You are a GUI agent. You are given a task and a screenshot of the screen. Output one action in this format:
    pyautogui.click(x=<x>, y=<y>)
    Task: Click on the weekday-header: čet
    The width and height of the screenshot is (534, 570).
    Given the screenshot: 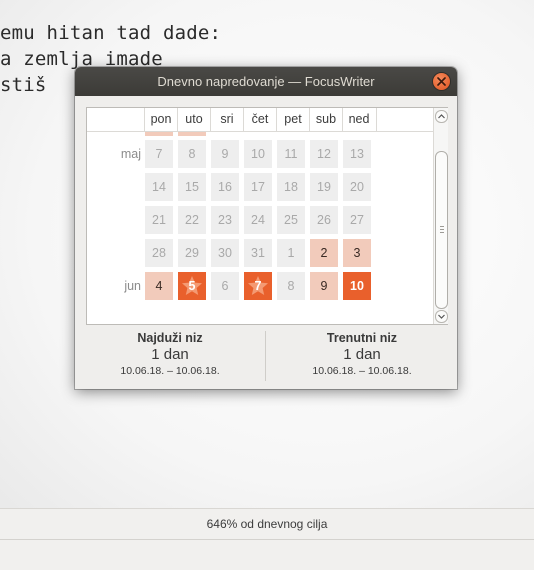 What is the action you would take?
    pyautogui.click(x=259, y=119)
    